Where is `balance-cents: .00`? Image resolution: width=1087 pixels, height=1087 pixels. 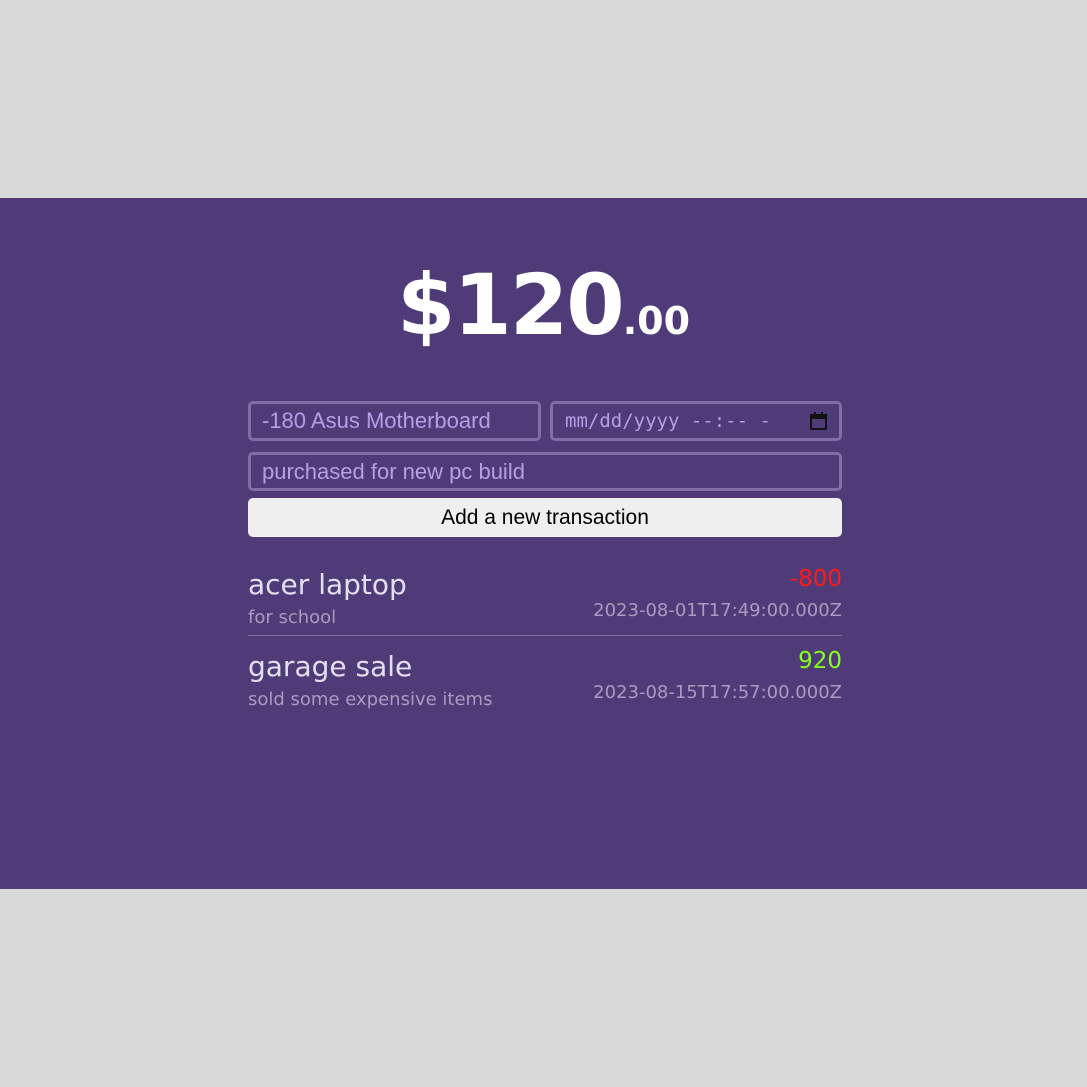
balance-cents: .00 is located at coordinates (656, 321).